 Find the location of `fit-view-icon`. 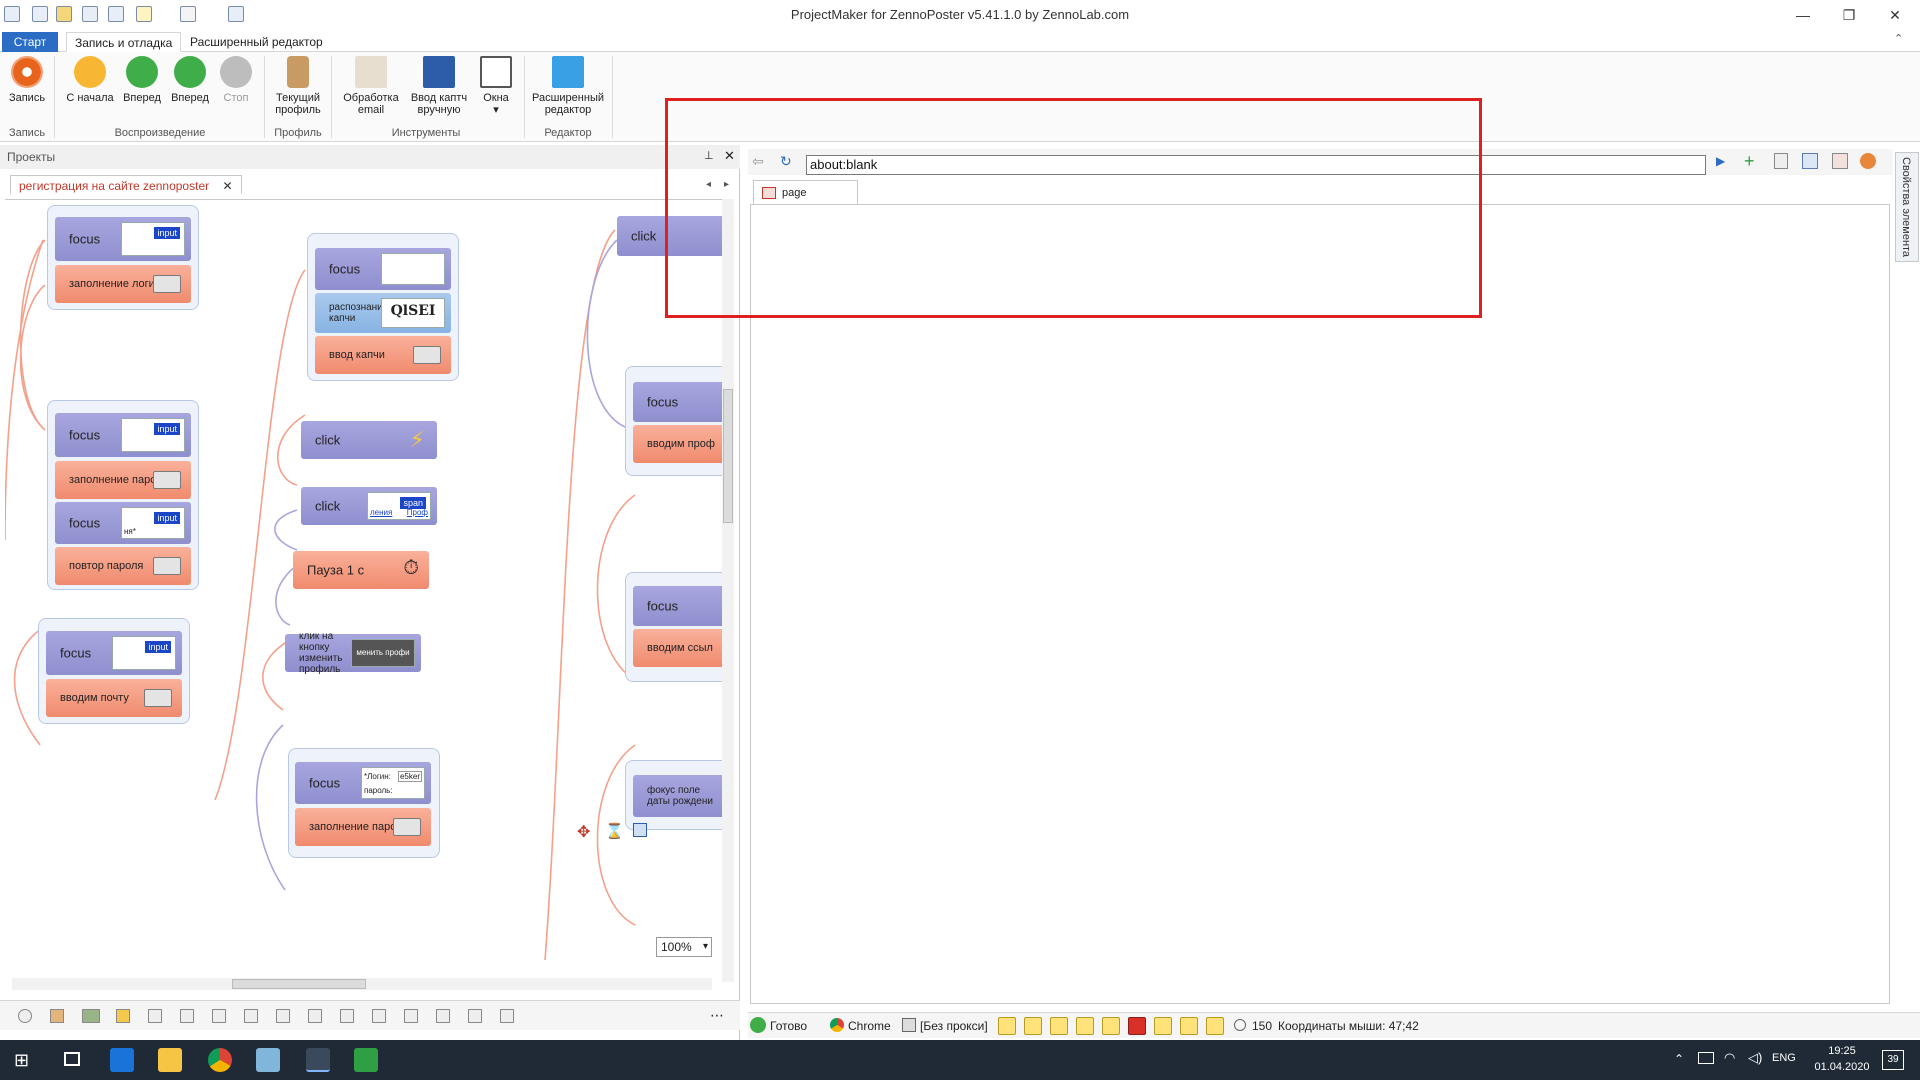

fit-view-icon is located at coordinates (640, 830).